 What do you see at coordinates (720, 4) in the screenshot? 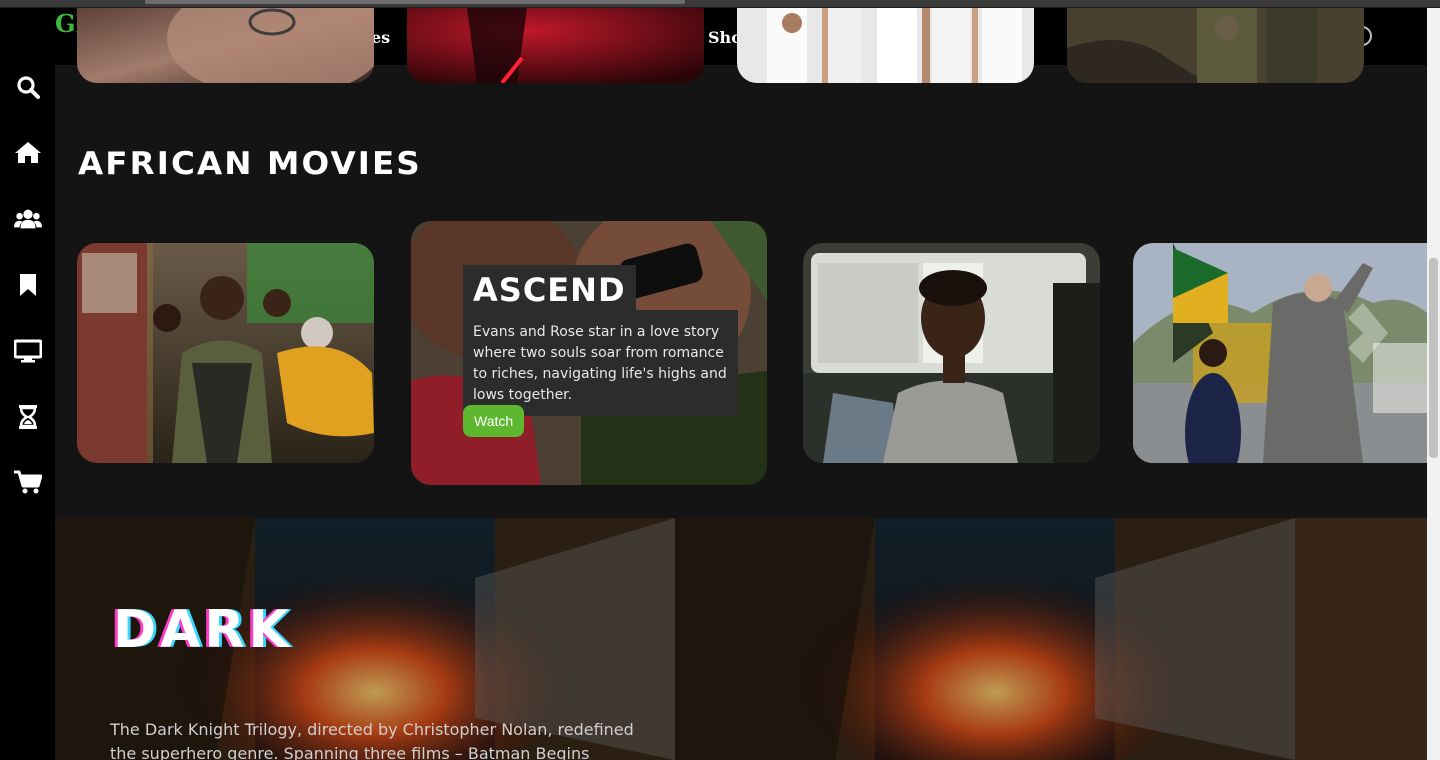
I see `browser-top-strip` at bounding box center [720, 4].